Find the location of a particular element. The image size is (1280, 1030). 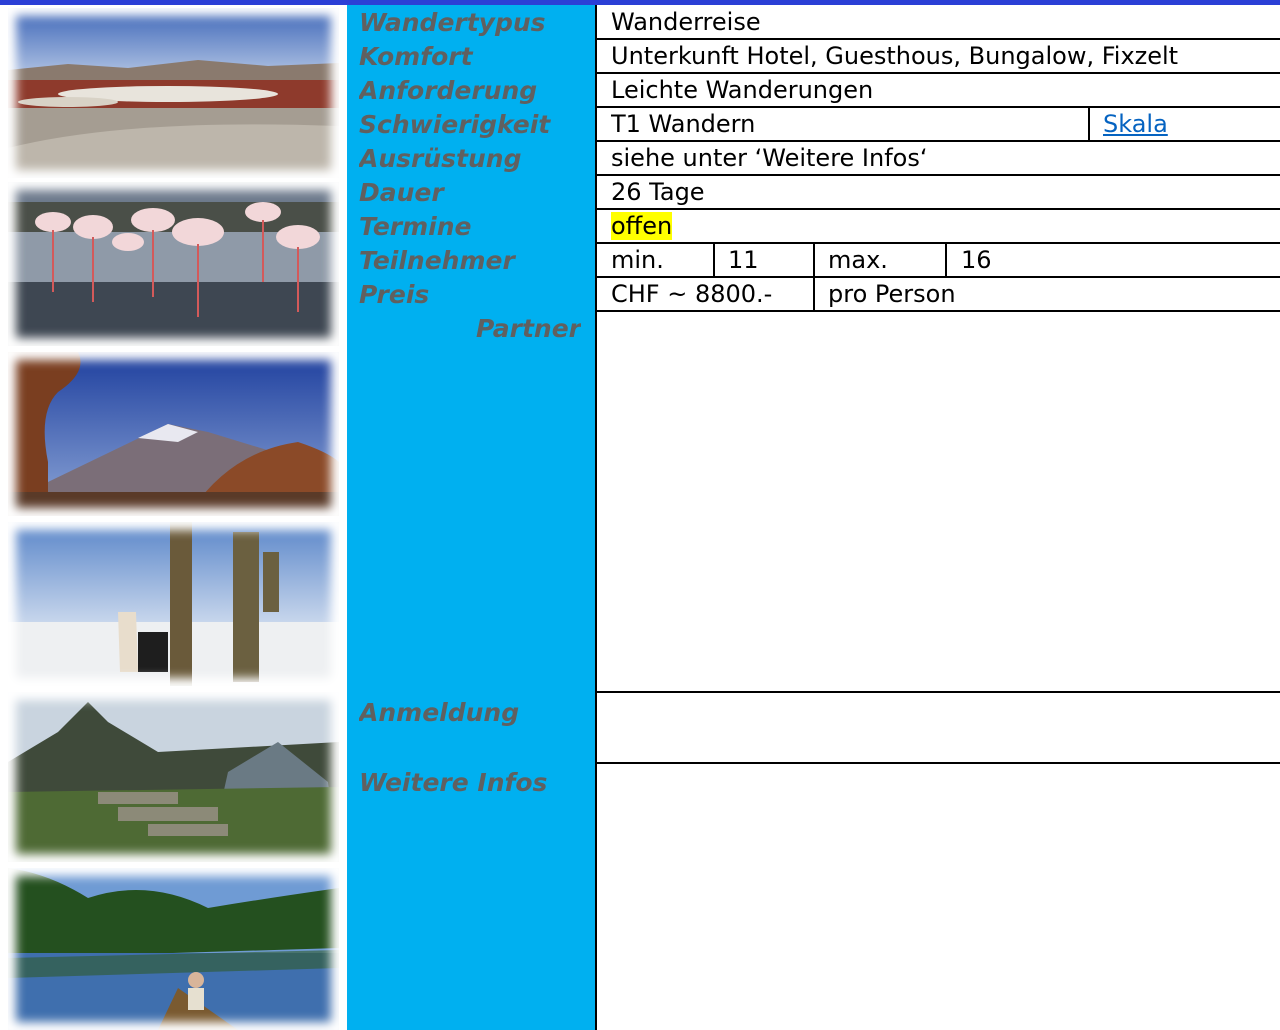

photo-river-canoe is located at coordinates (173, 949).